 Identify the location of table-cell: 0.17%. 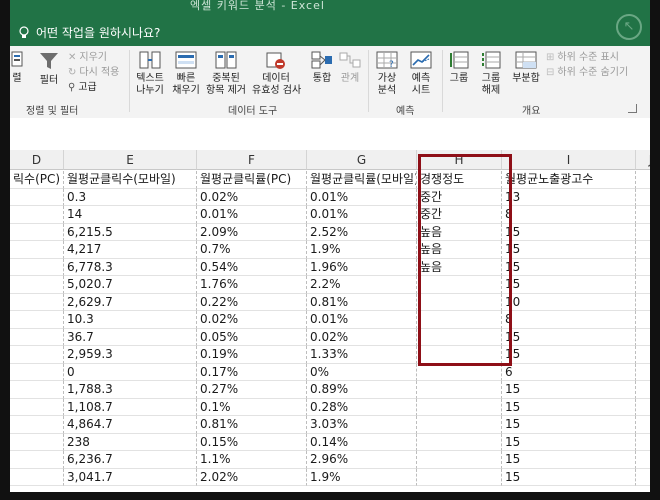
(252, 372).